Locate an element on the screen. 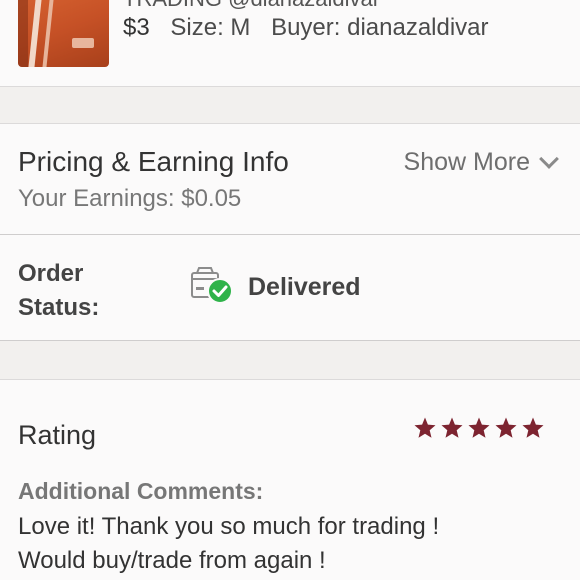  comment-line-1: Love it! Thank you so much for trading ! is located at coordinates (229, 526).